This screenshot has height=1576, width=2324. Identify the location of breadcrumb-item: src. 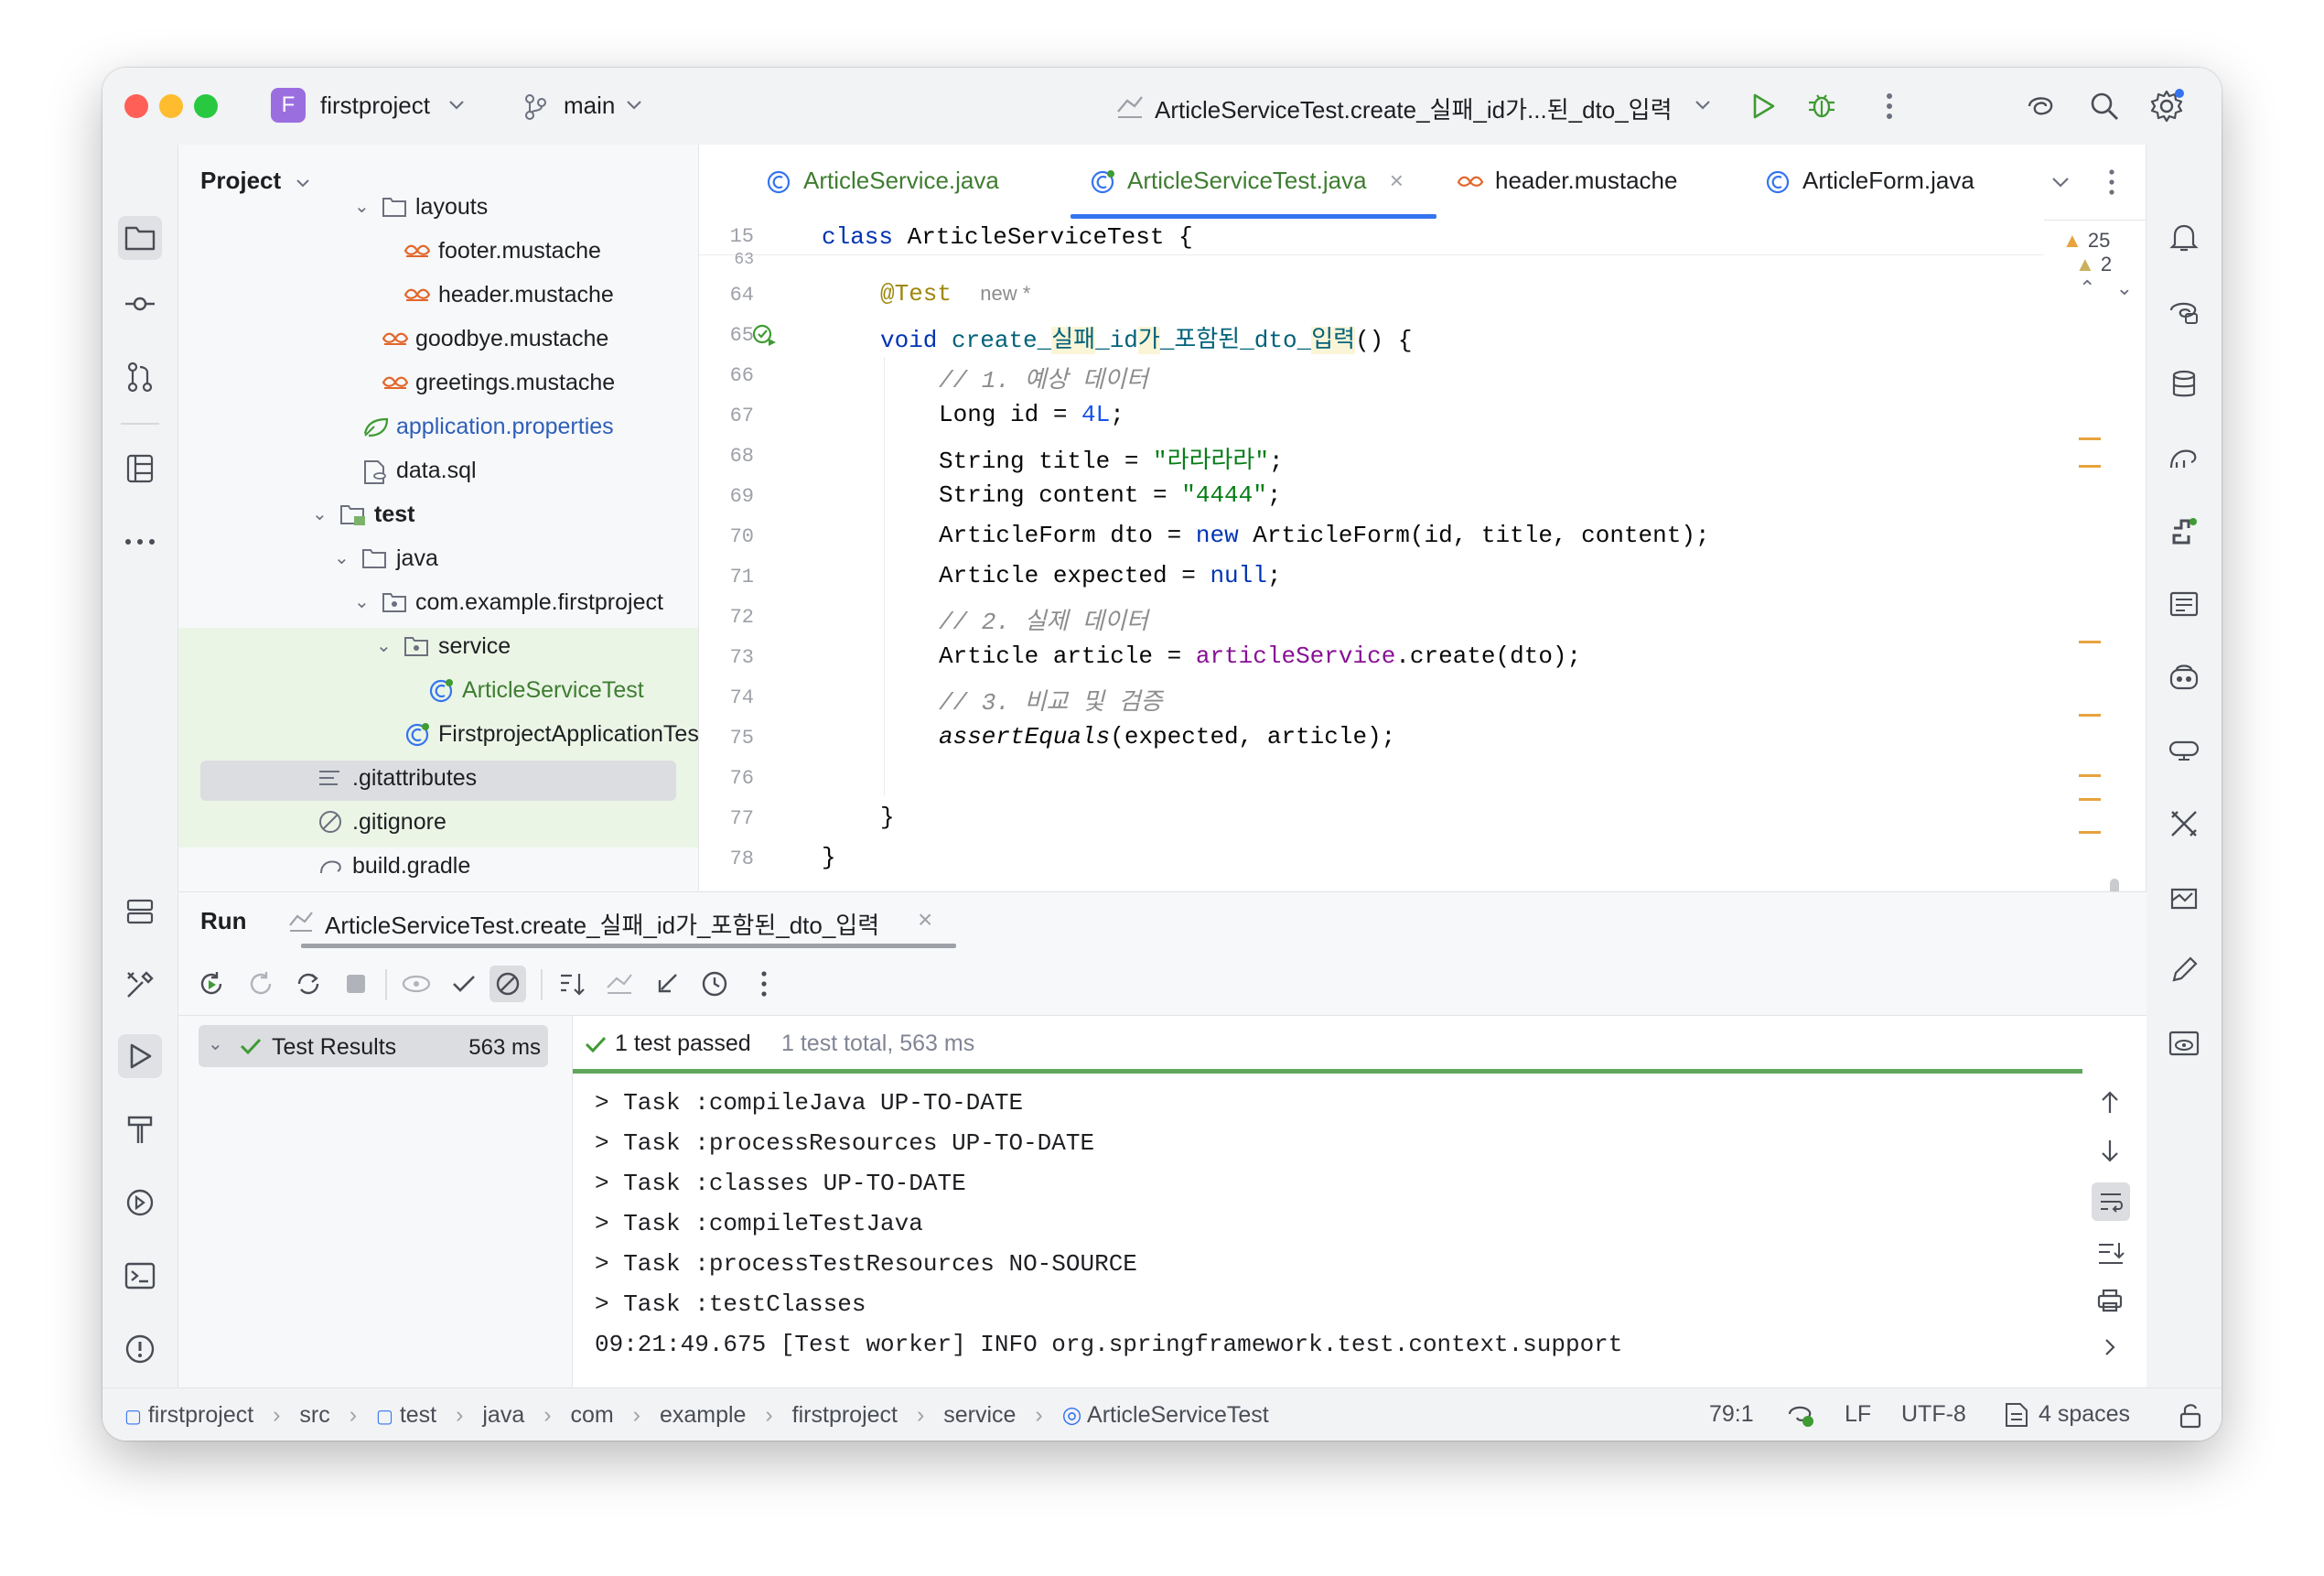
(314, 1415).